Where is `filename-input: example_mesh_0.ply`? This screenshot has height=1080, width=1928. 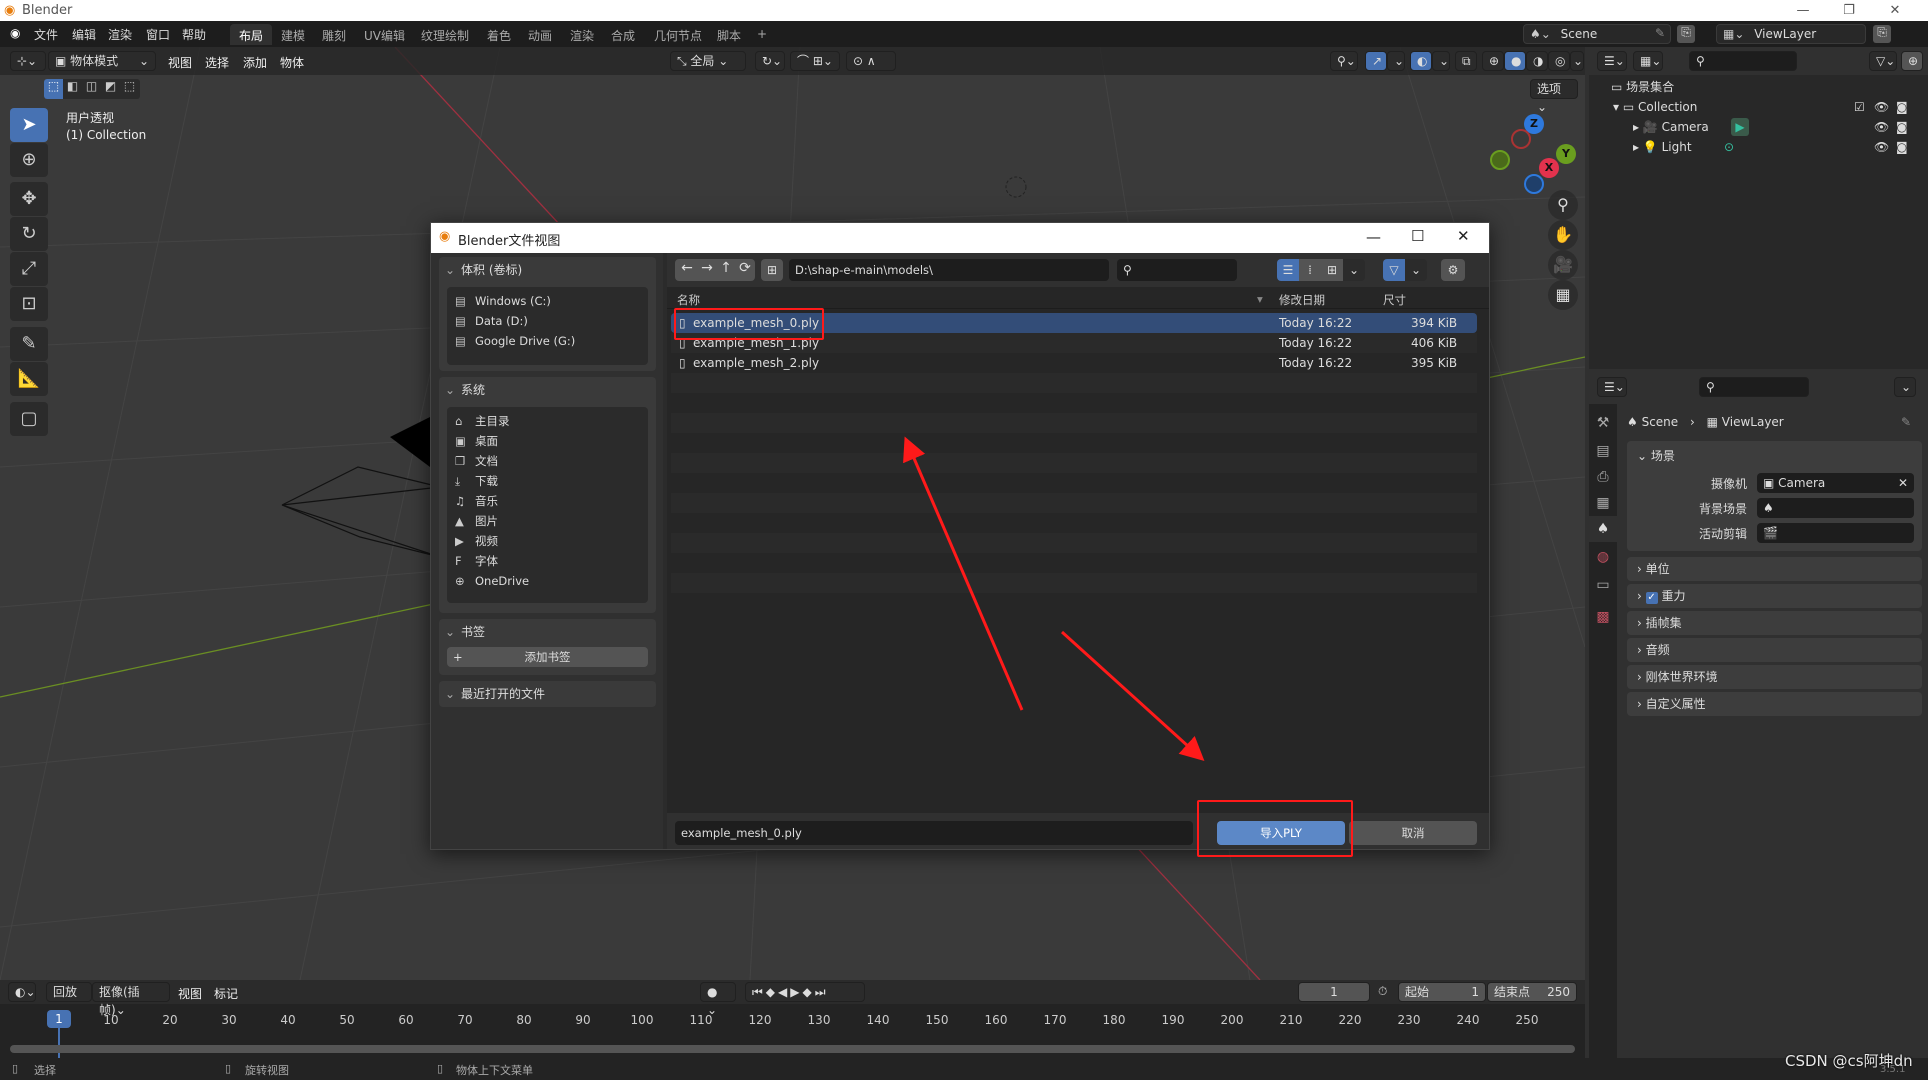
filename-input: example_mesh_0.ply is located at coordinates (934, 833).